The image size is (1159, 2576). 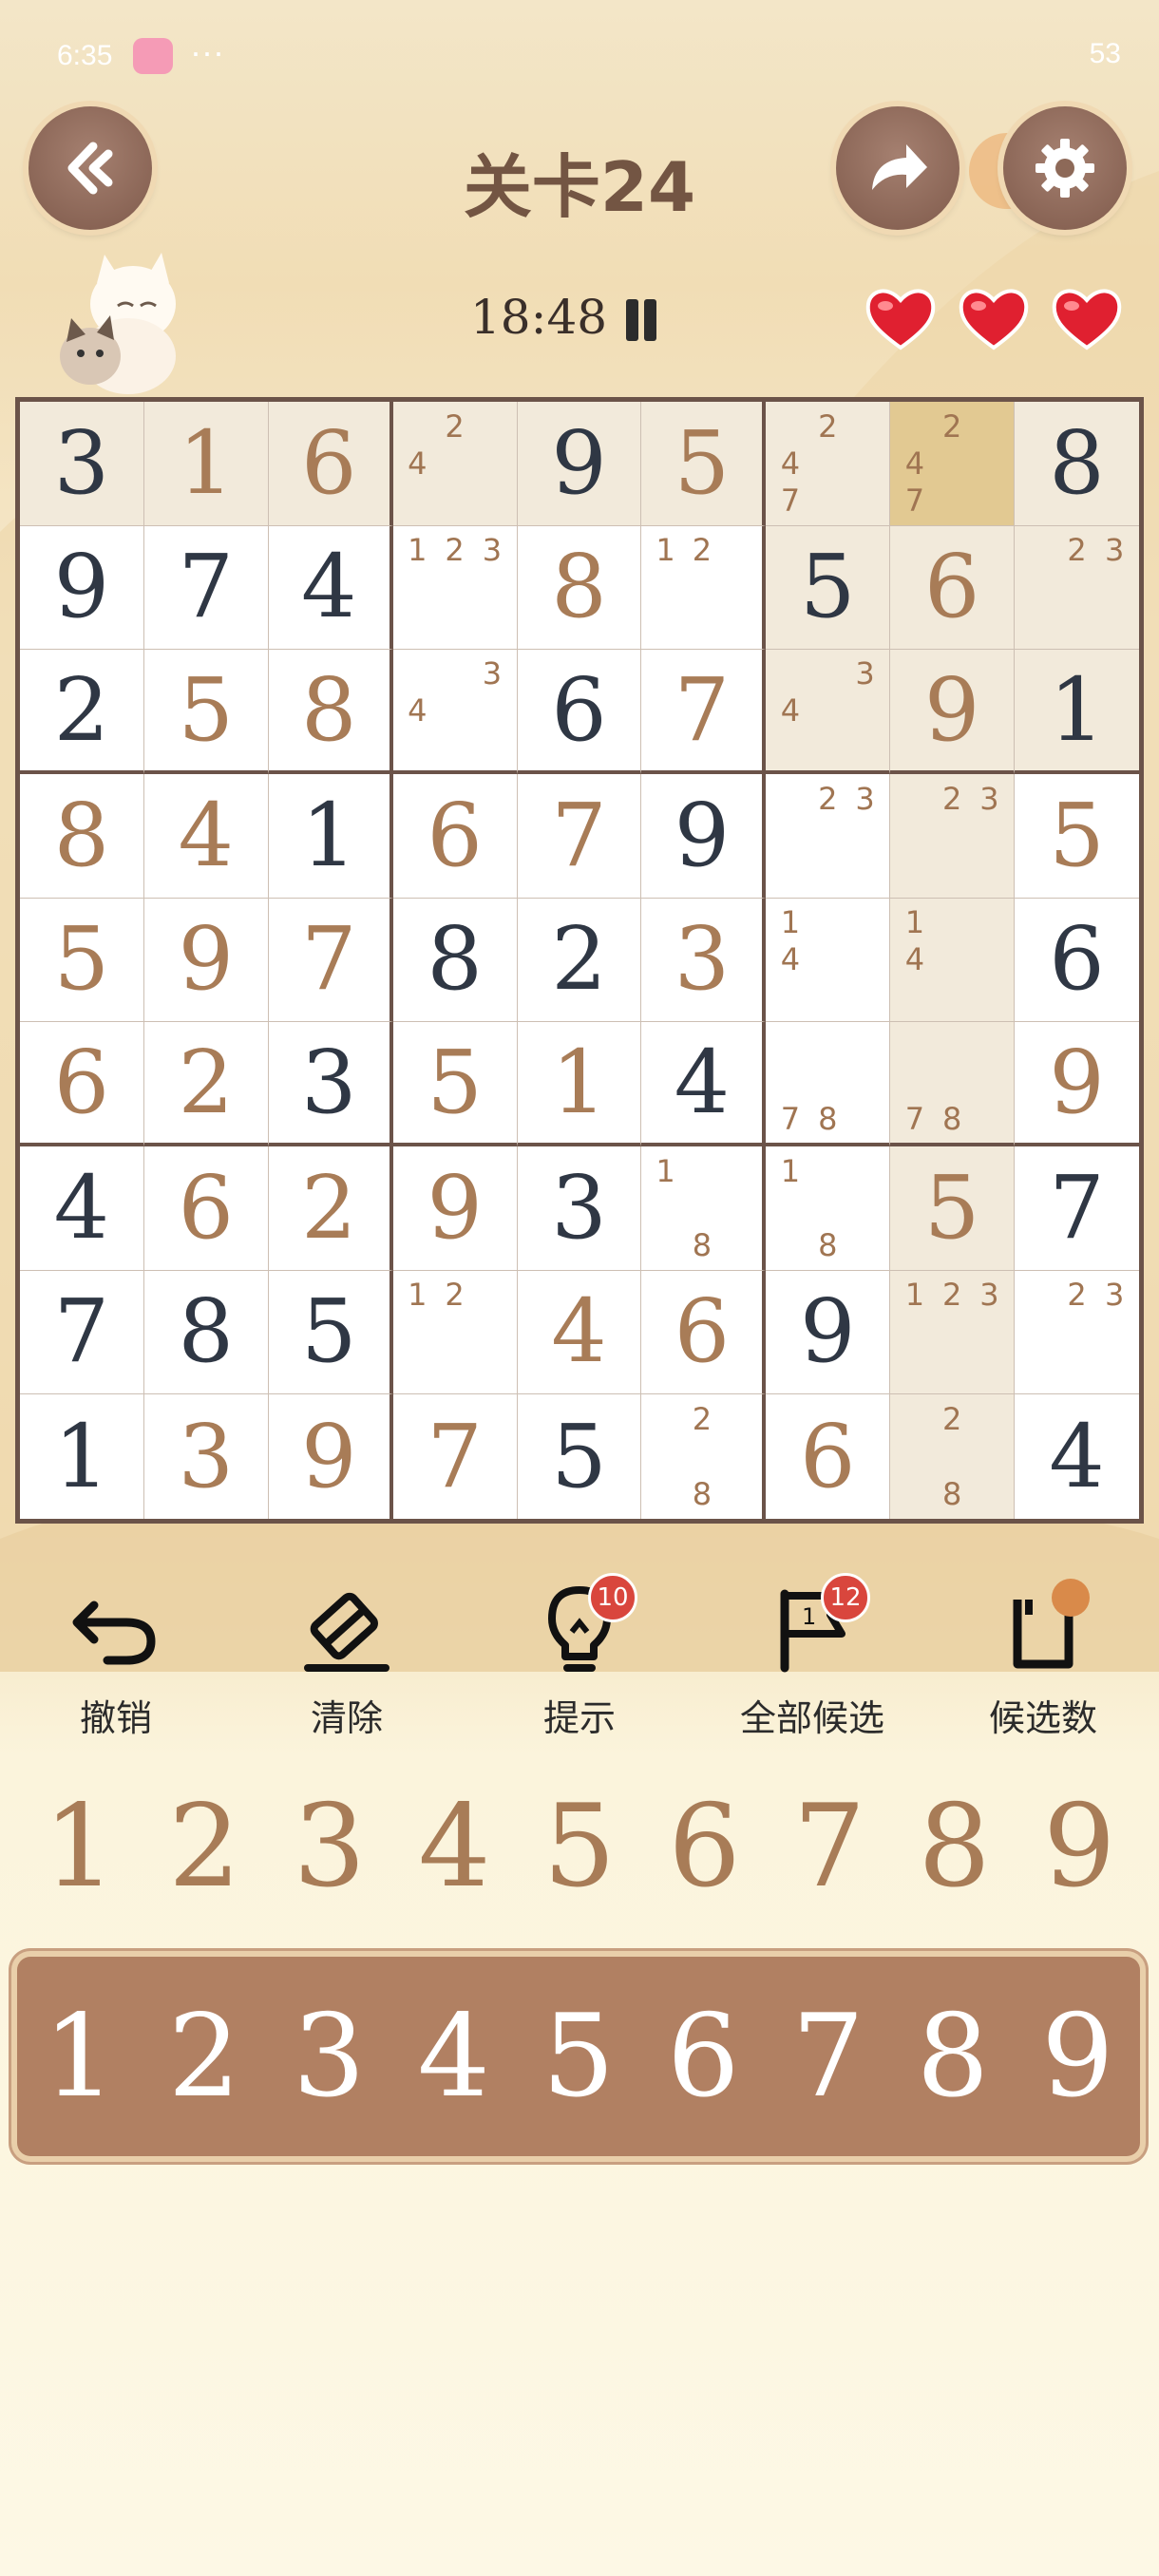 I want to click on board-cell: 24, so click(x=455, y=464).